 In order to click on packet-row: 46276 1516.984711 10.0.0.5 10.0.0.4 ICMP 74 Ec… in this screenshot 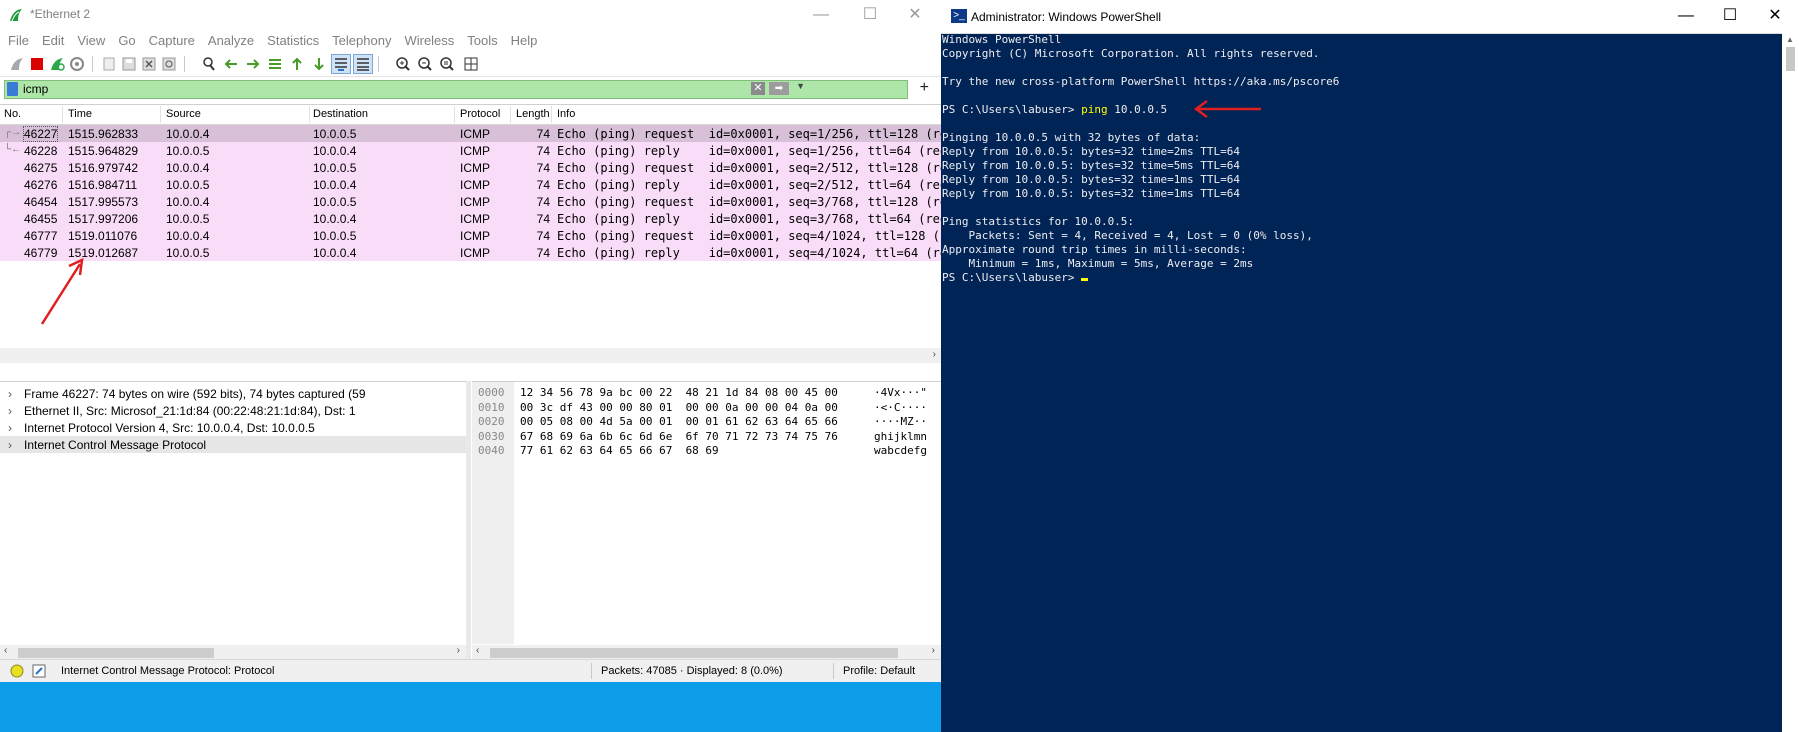, I will do `click(470, 184)`.